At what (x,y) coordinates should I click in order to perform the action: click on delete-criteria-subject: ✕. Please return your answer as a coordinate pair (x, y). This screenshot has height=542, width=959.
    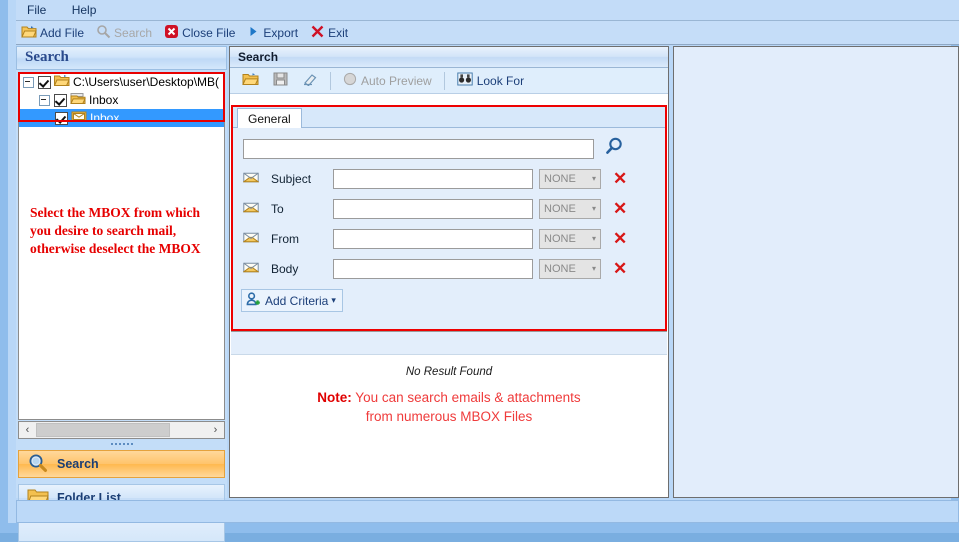
    Looking at the image, I should click on (620, 178).